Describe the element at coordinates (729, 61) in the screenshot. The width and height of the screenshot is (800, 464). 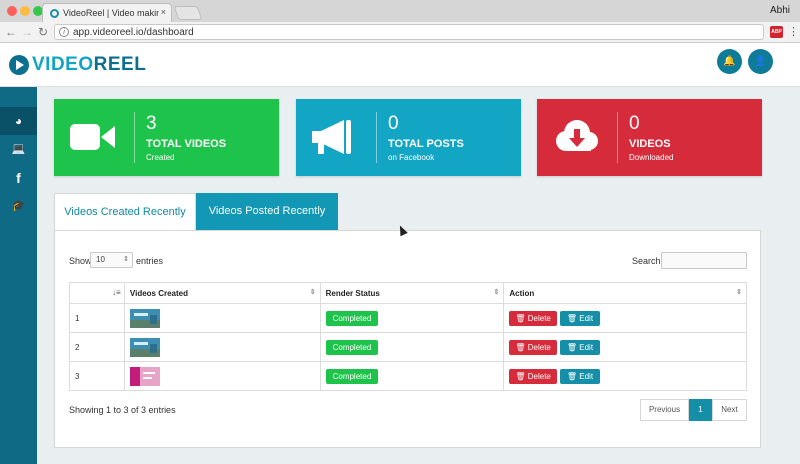
I see `notification-bell-icon: 🔔` at that location.